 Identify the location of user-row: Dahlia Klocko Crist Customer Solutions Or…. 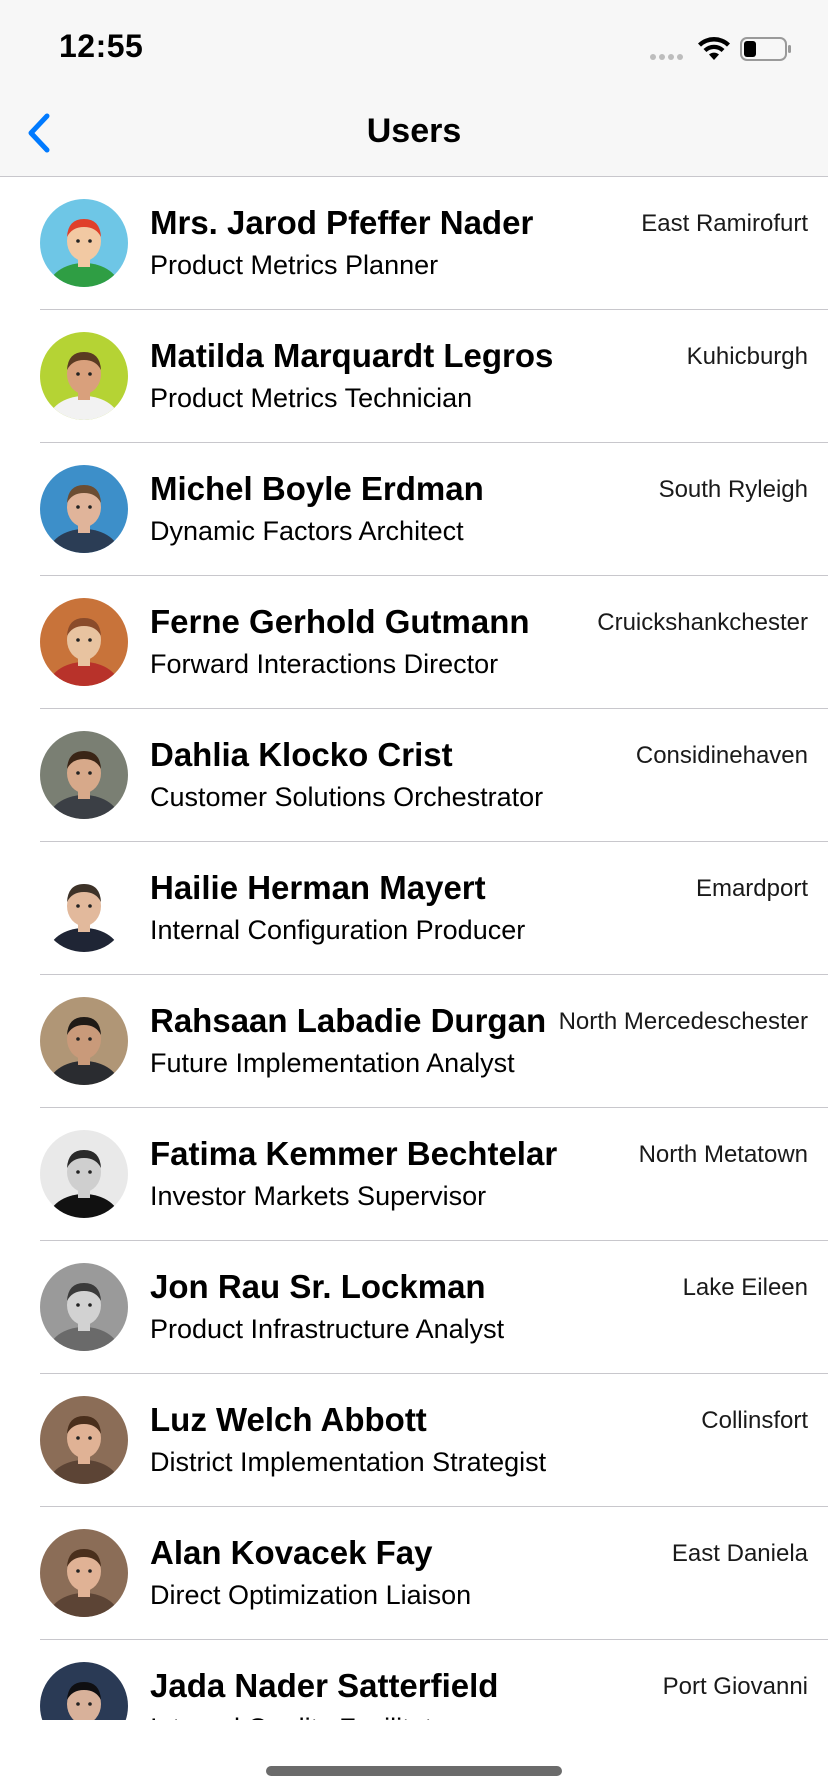
(414, 775).